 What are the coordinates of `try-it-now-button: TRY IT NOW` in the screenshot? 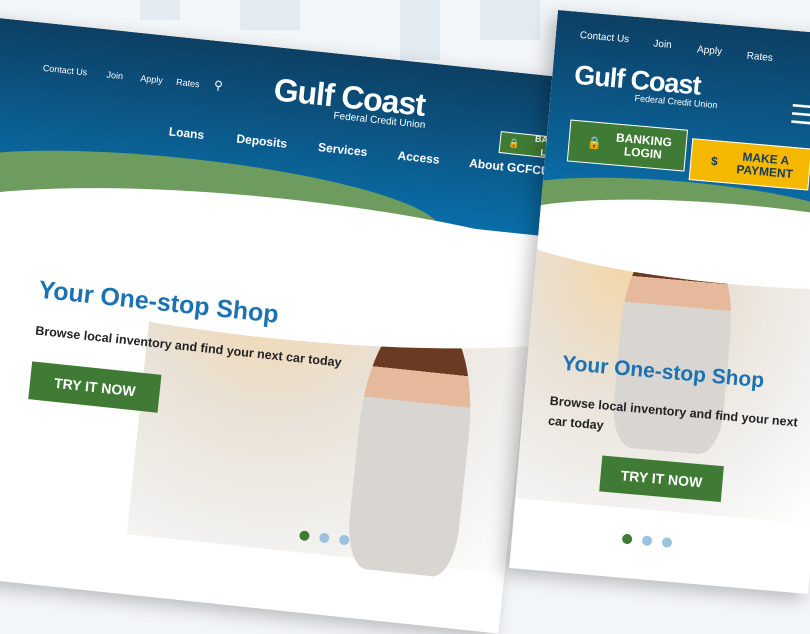 It's located at (95, 387).